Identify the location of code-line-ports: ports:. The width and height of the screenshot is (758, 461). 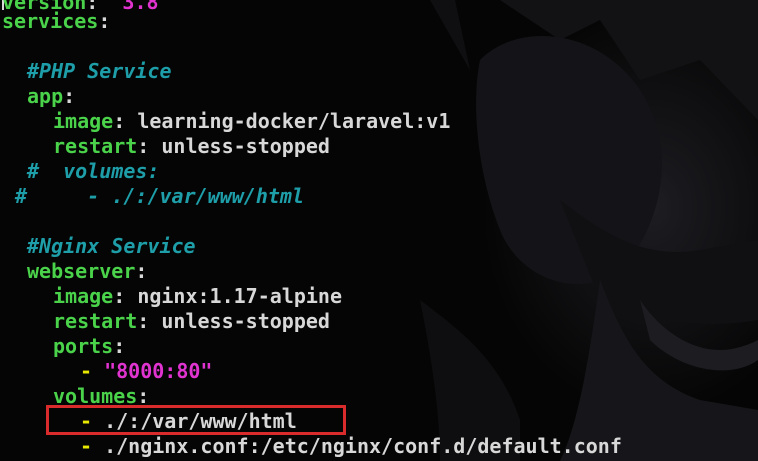
(89, 346).